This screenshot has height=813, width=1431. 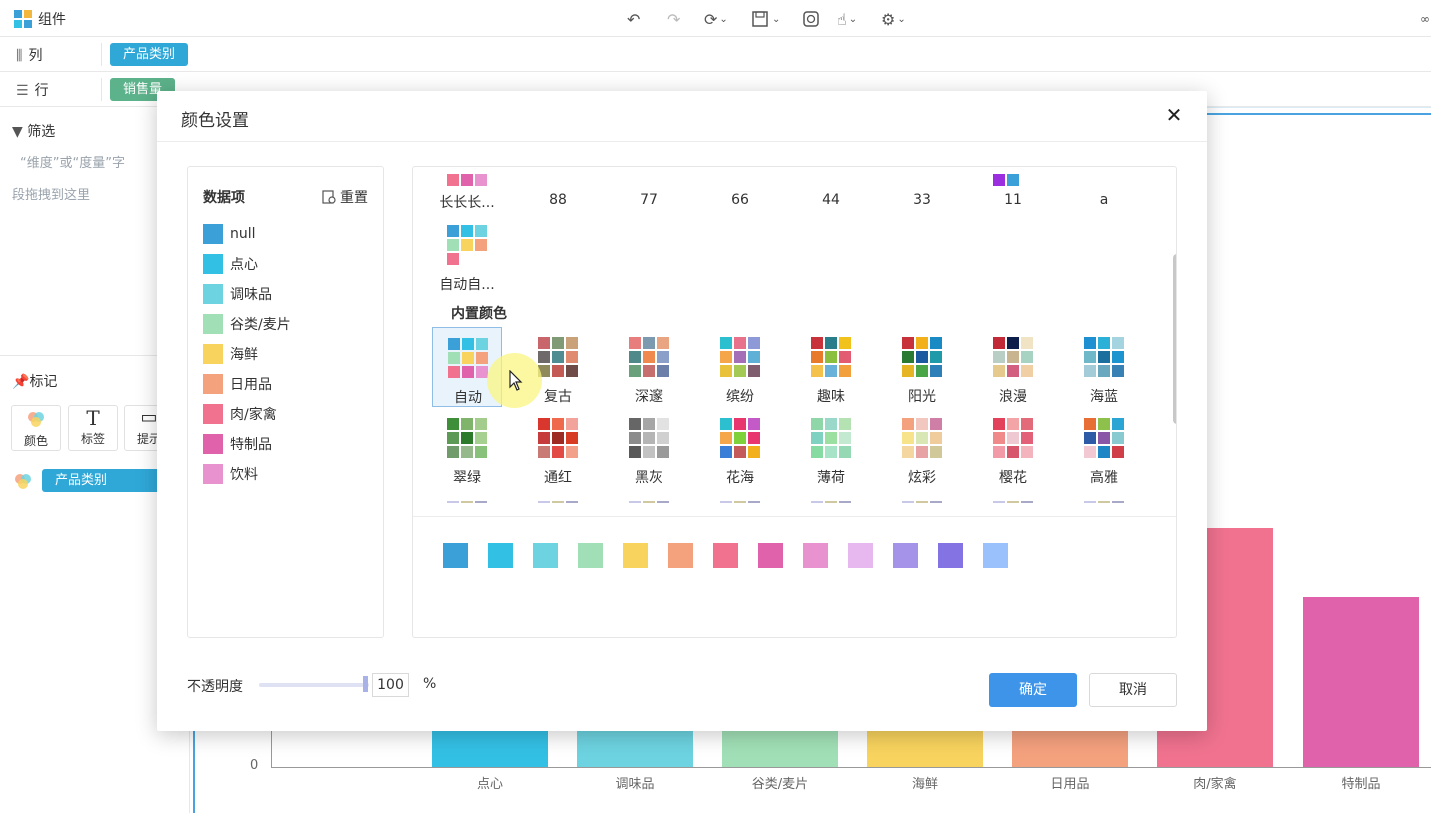 I want to click on custom-scheme: 33, so click(x=922, y=194).